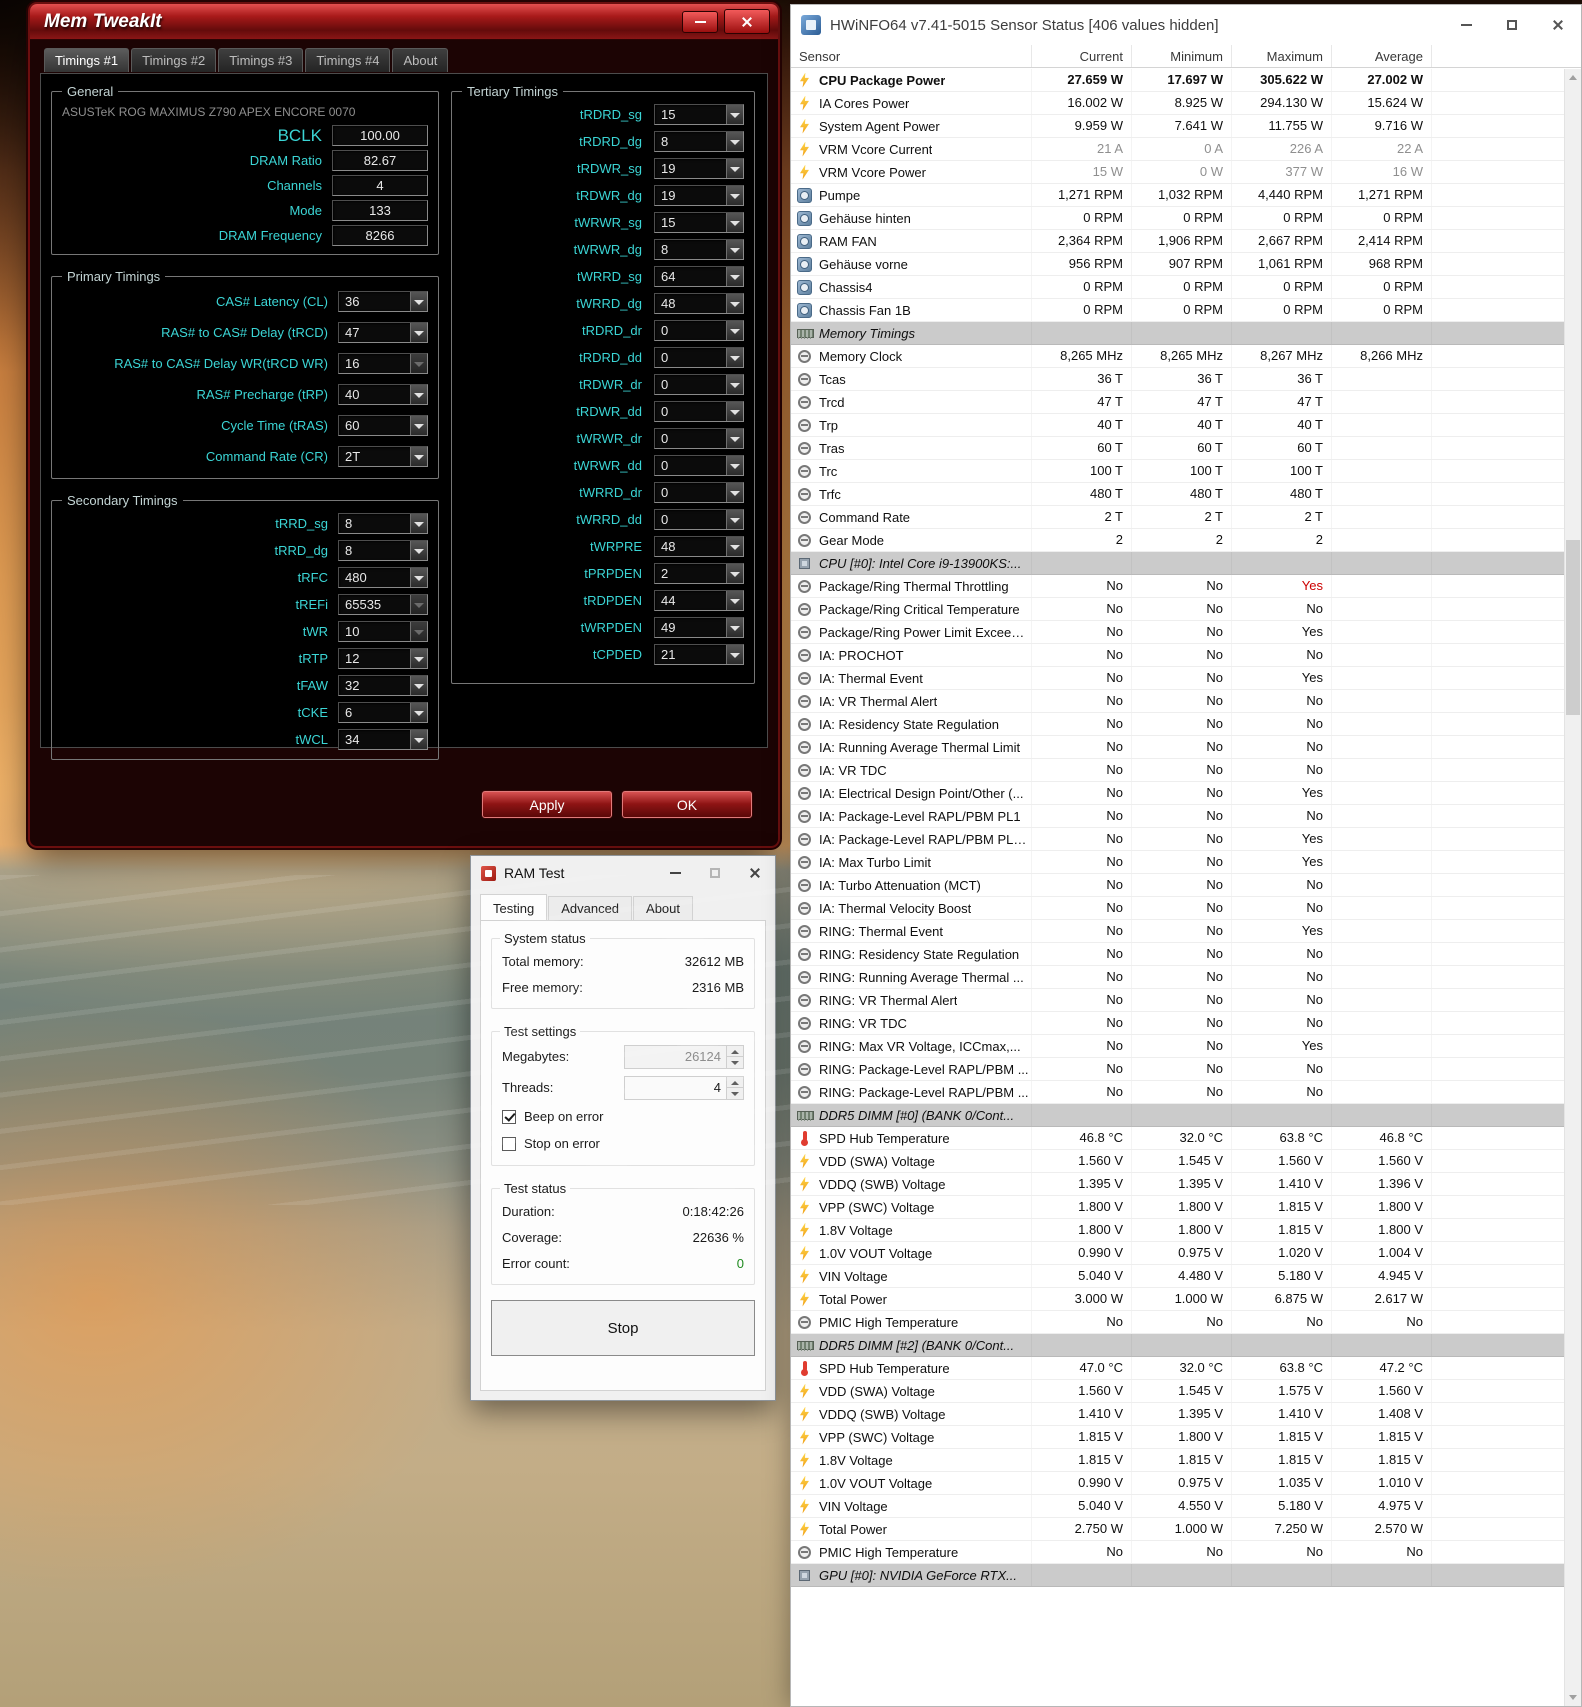  I want to click on memtweakit-tab: Timings #3, so click(261, 60).